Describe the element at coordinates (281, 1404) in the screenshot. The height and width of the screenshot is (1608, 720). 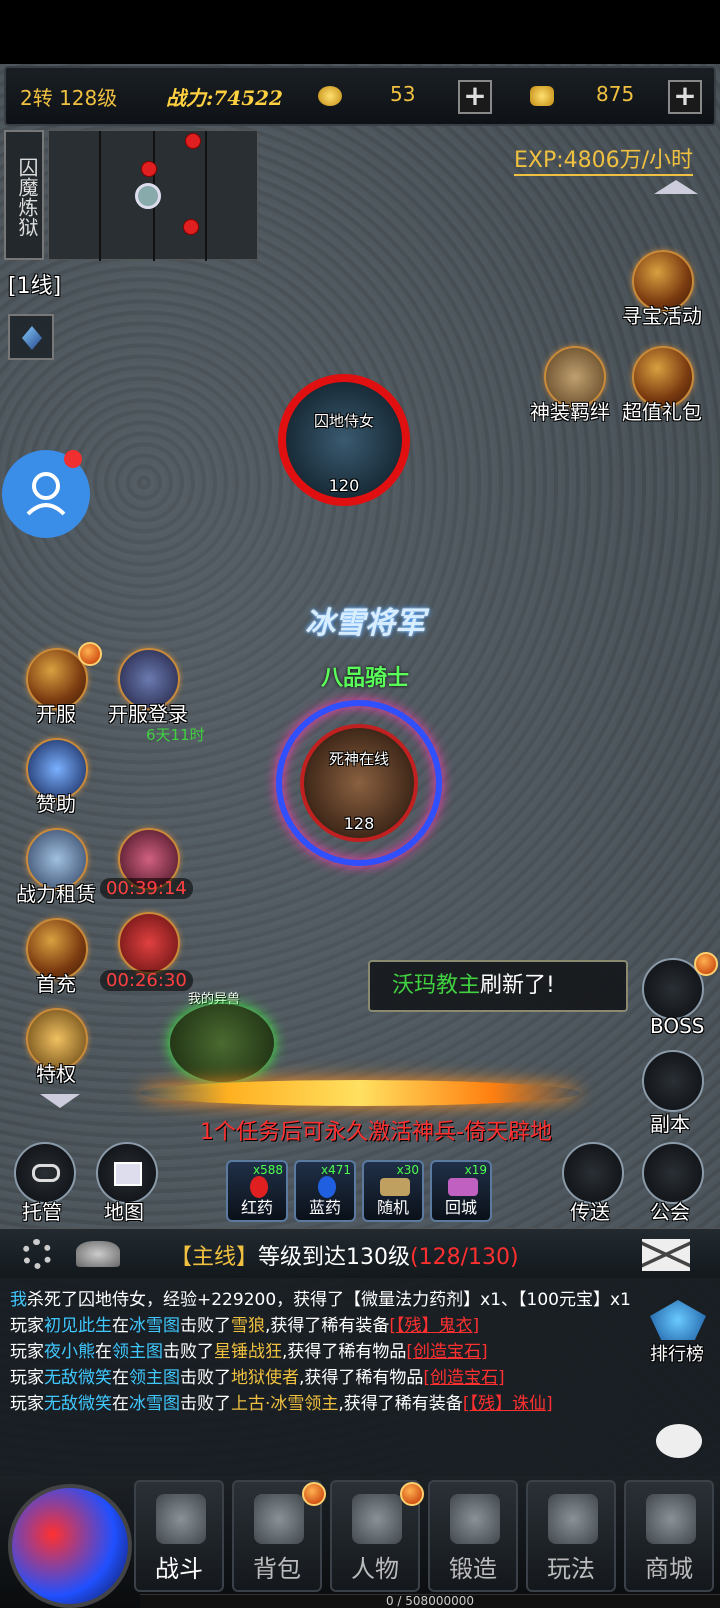
I see `chat-line: 玩家无敌微笑在冰雪图击败了上古·冰雪领主,获得了稀有装备[【残】诛仙]` at that location.